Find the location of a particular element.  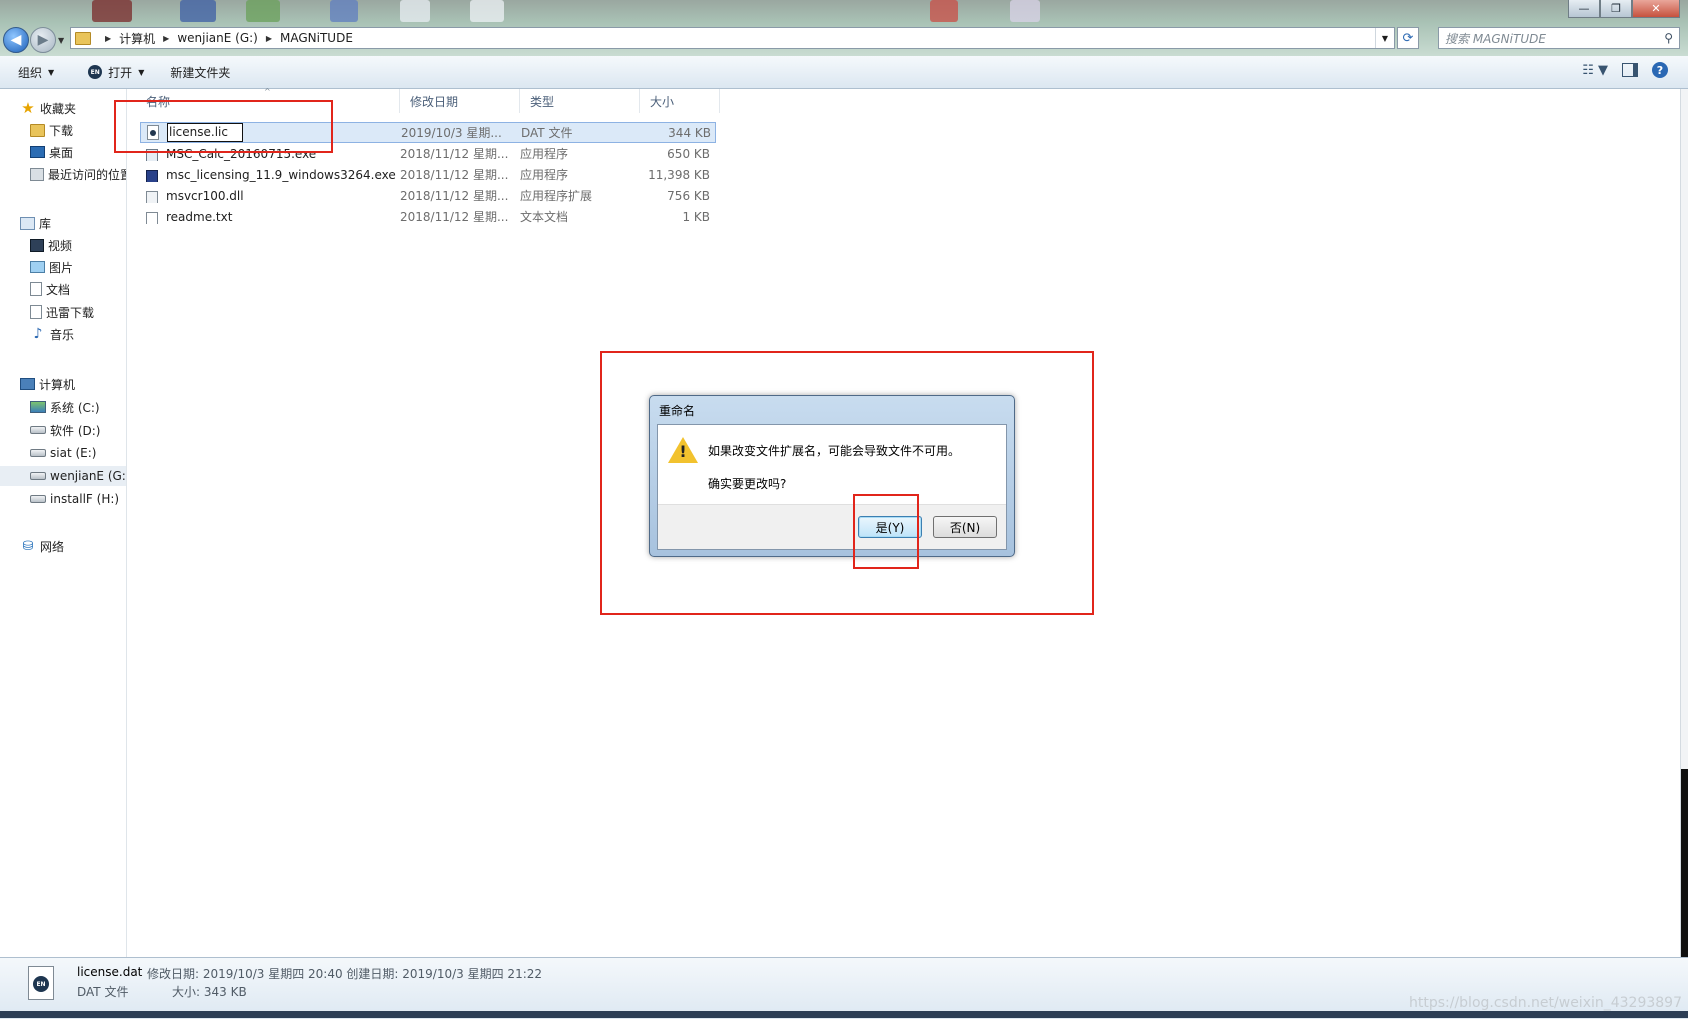

sidebar-item-computer: 计算机 is located at coordinates (63, 384).